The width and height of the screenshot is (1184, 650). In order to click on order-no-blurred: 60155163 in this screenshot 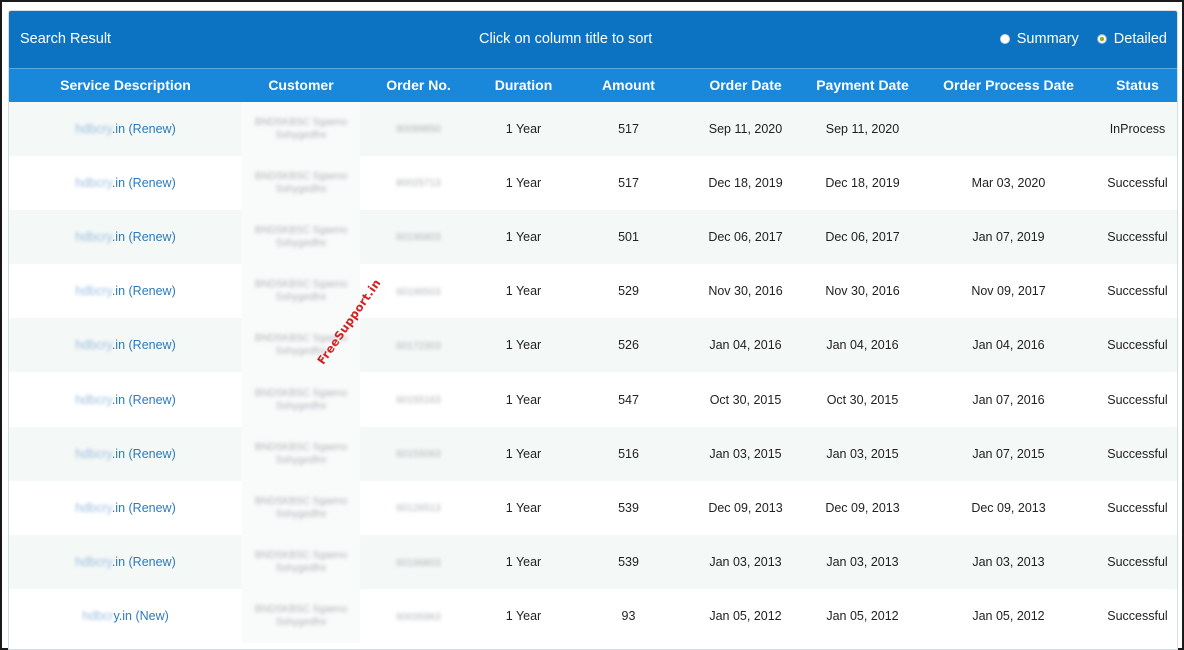, I will do `click(418, 401)`.